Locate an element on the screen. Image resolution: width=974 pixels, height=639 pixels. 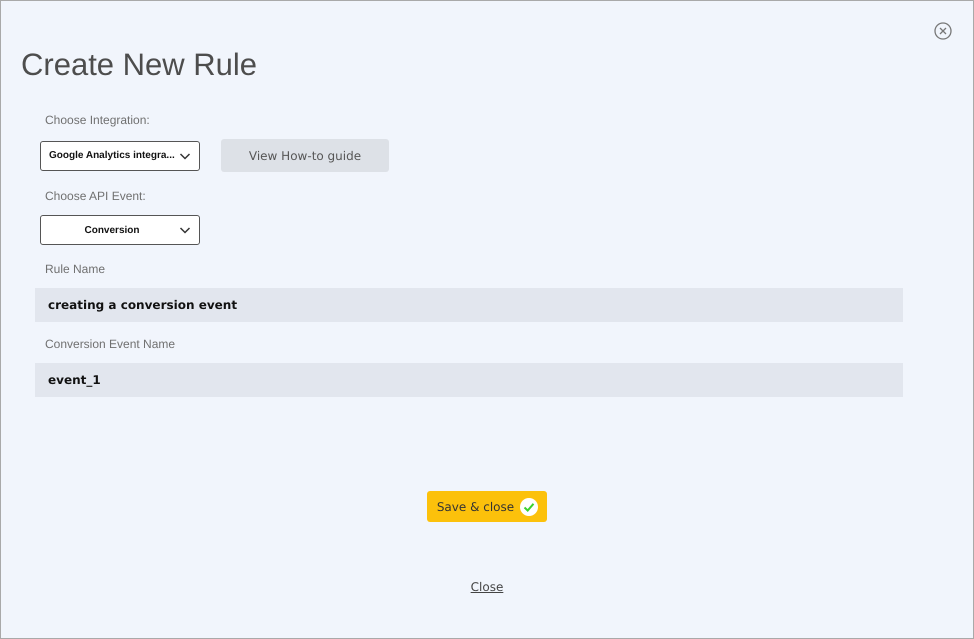
check-icon is located at coordinates (529, 507).